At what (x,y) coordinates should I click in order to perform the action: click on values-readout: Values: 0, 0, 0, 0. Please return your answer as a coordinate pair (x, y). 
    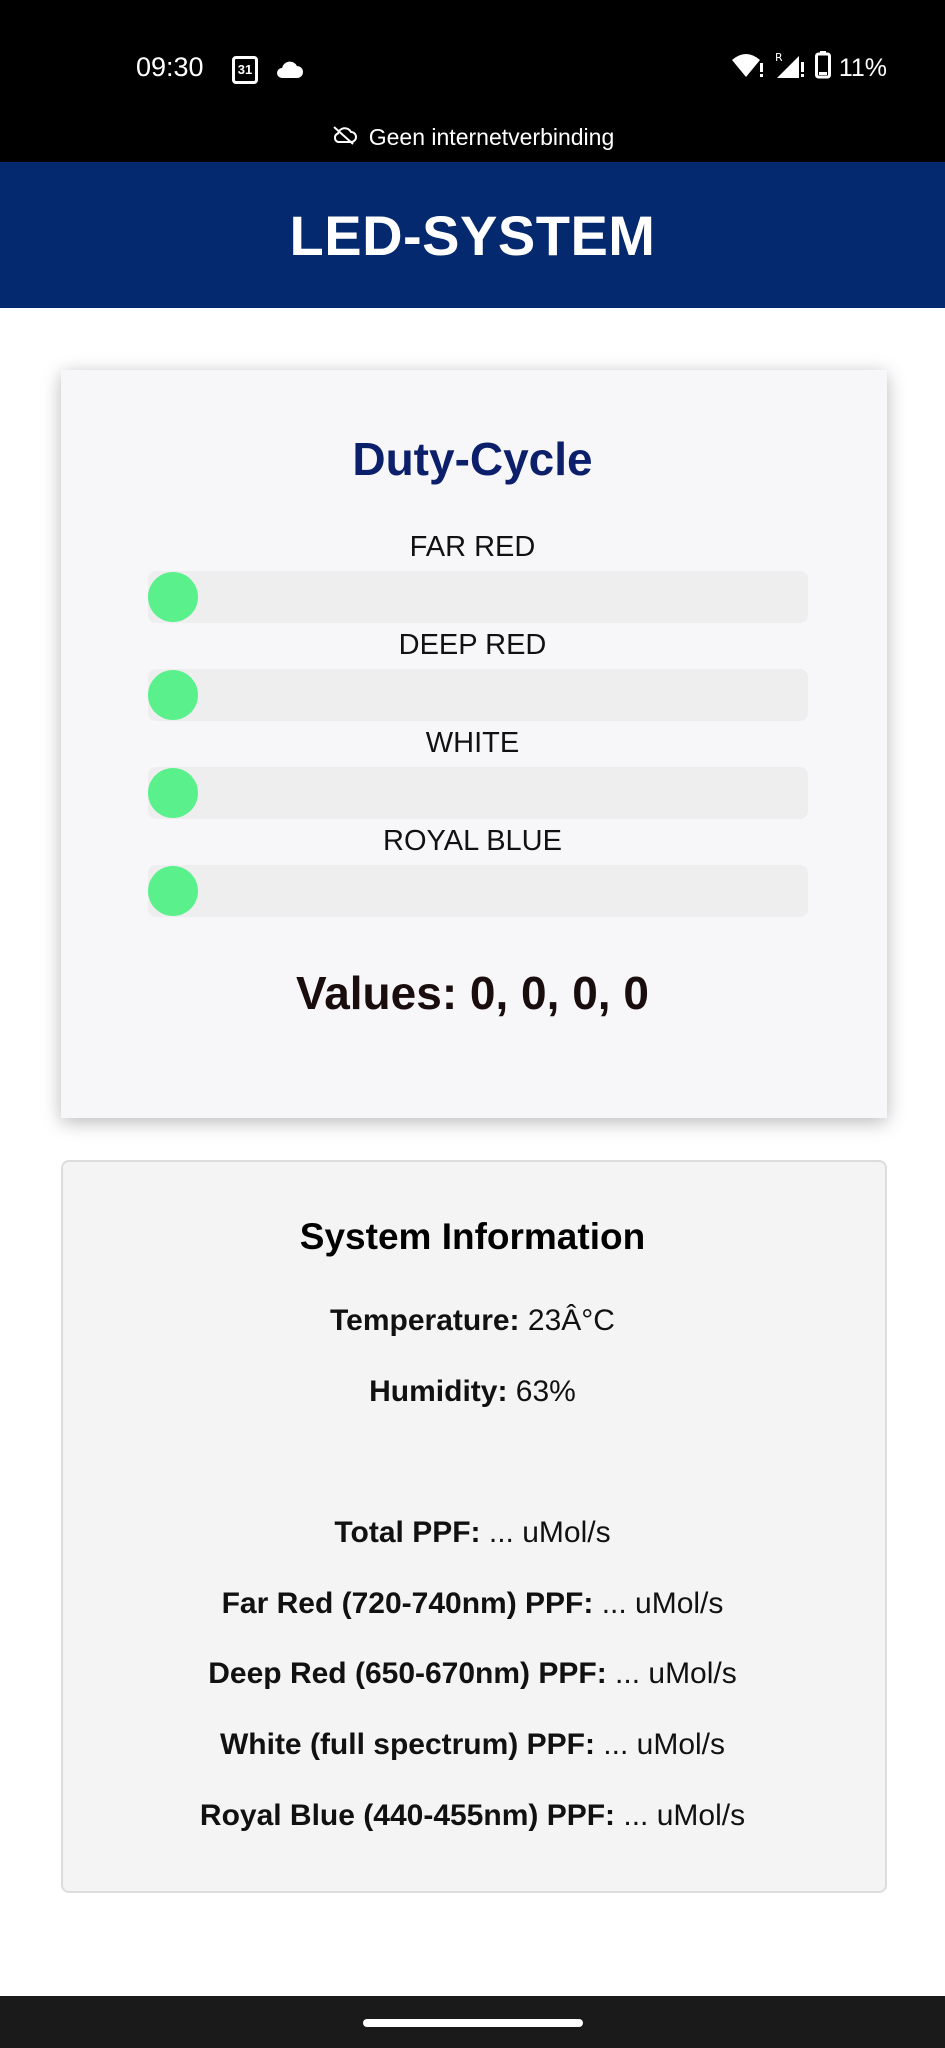
    Looking at the image, I should click on (472, 993).